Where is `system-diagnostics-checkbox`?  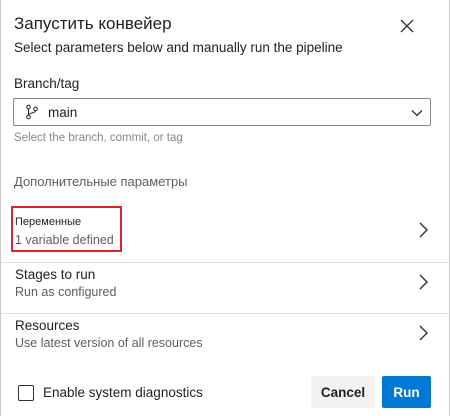
system-diagnostics-checkbox is located at coordinates (26, 393).